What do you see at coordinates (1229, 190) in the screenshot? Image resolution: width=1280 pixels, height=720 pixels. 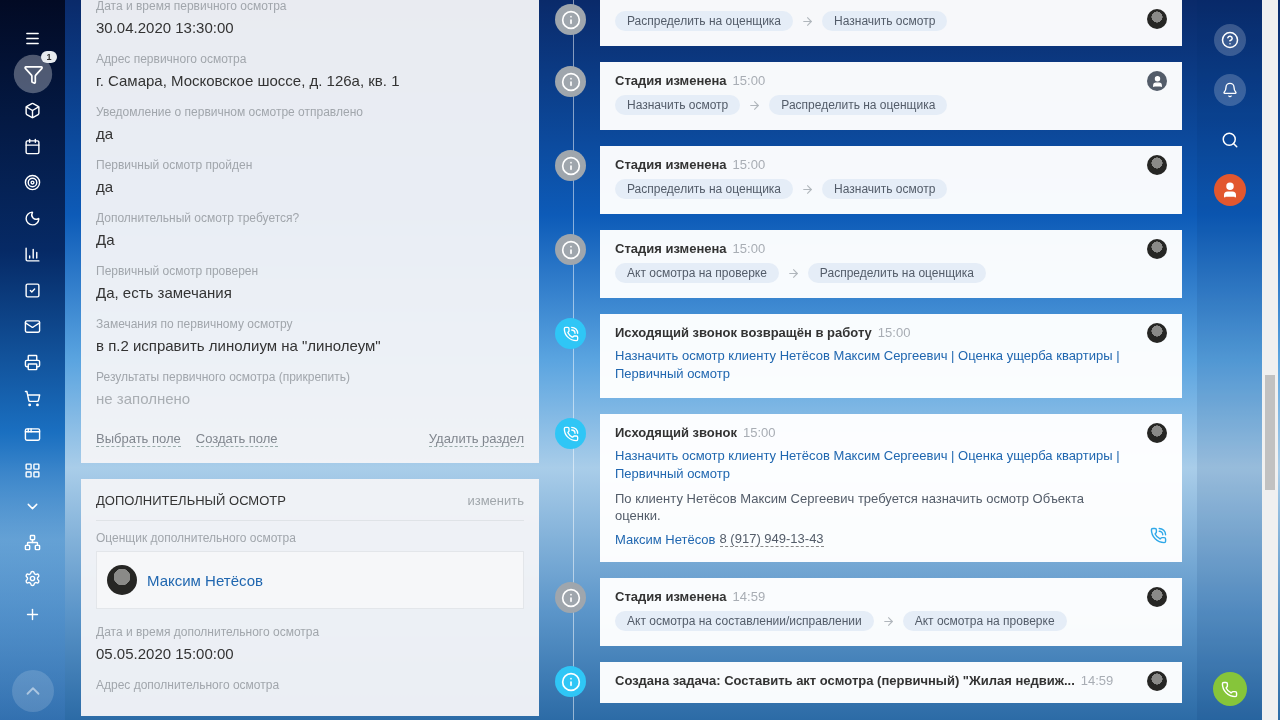 I see `user-icon` at bounding box center [1229, 190].